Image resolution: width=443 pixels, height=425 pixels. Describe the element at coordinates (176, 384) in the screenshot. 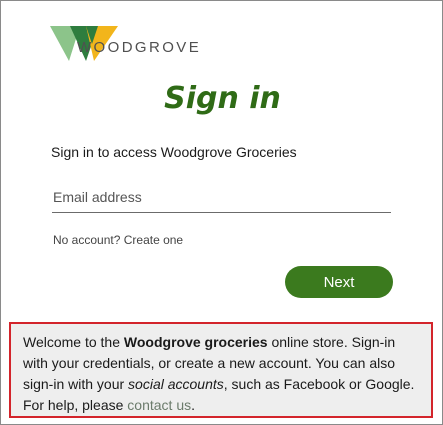

I see `welcome-social-accounts: social accounts` at that location.